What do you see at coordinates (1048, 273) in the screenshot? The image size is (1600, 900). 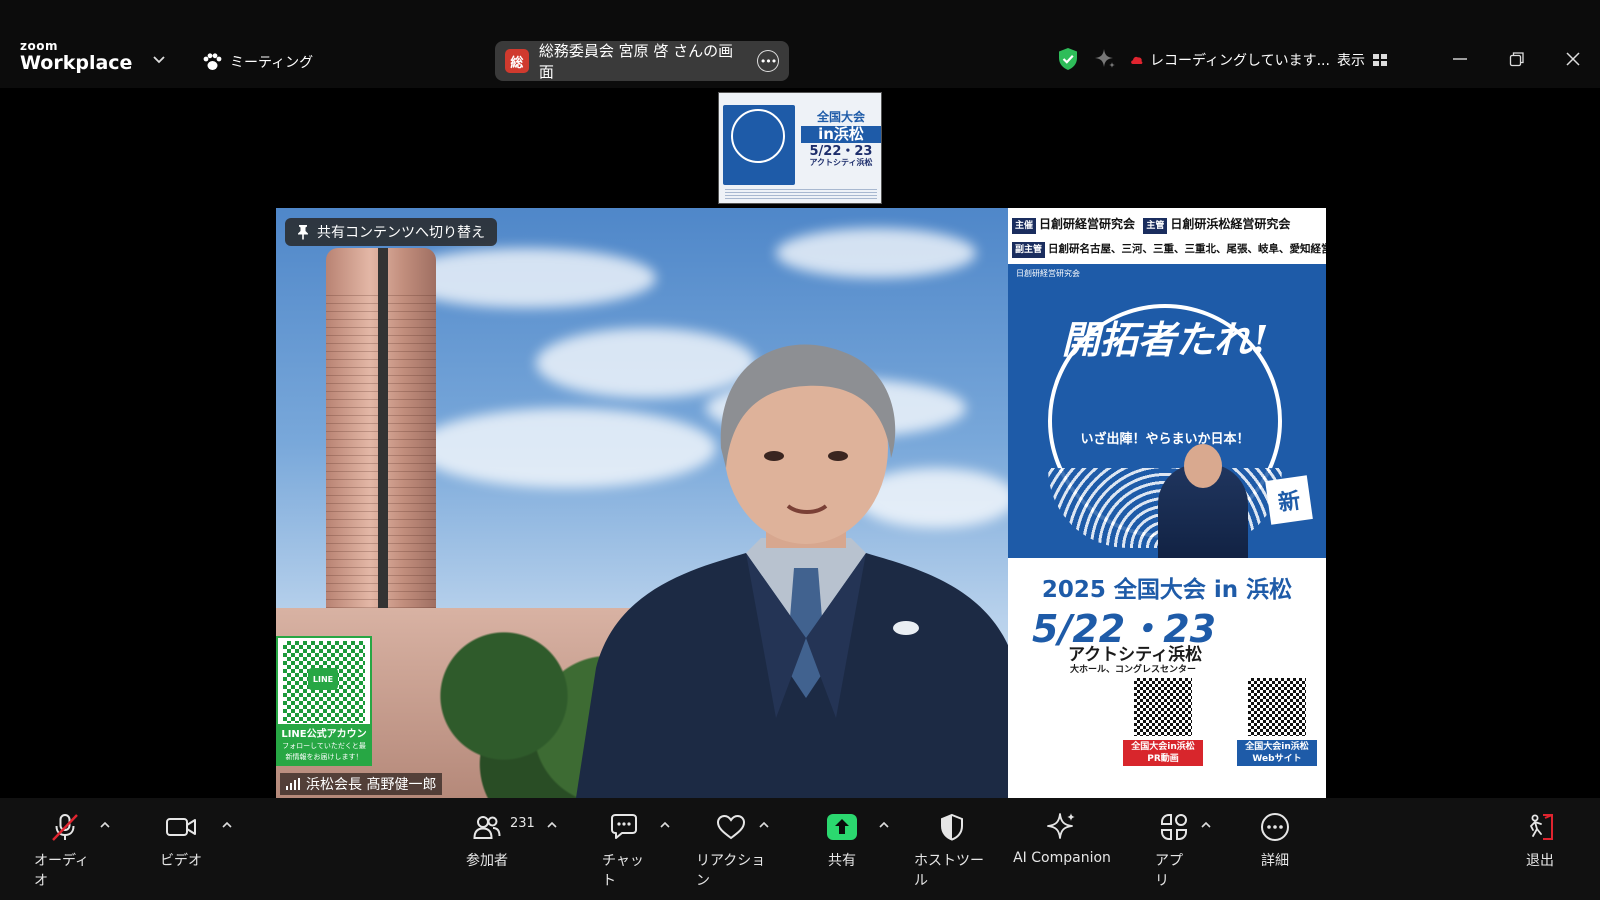 I see `poster-org-small: 日創研経営研究会` at bounding box center [1048, 273].